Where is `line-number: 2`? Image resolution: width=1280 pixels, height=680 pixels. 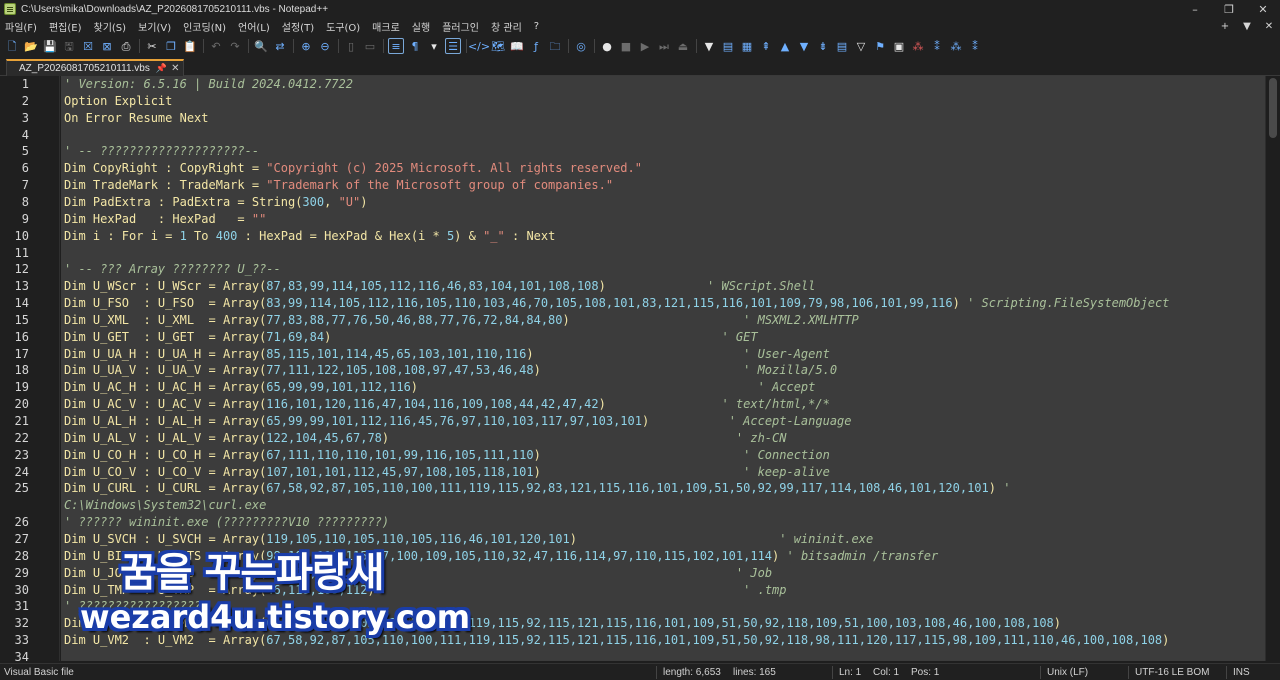 line-number: 2 is located at coordinates (25, 100).